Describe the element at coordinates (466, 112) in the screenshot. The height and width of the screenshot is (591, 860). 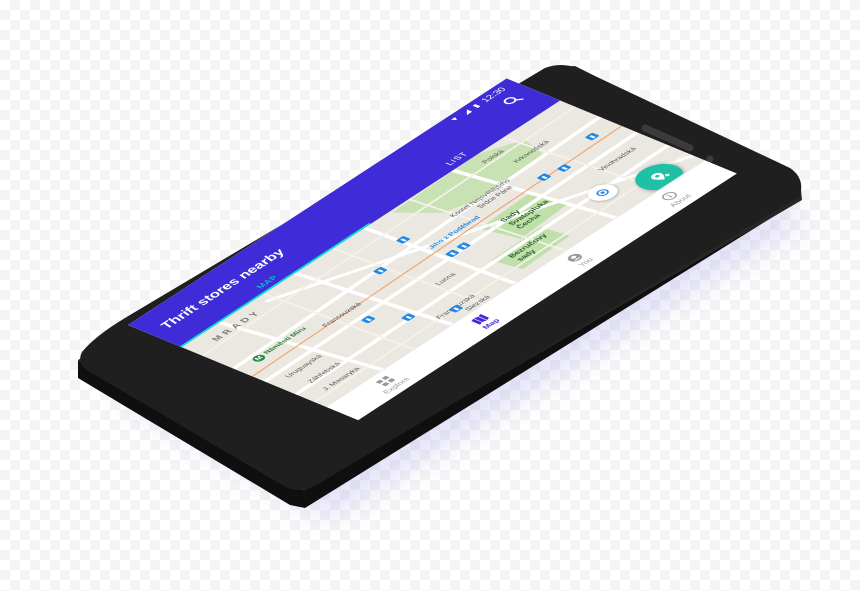
I see `signal-icon: ◢` at that location.